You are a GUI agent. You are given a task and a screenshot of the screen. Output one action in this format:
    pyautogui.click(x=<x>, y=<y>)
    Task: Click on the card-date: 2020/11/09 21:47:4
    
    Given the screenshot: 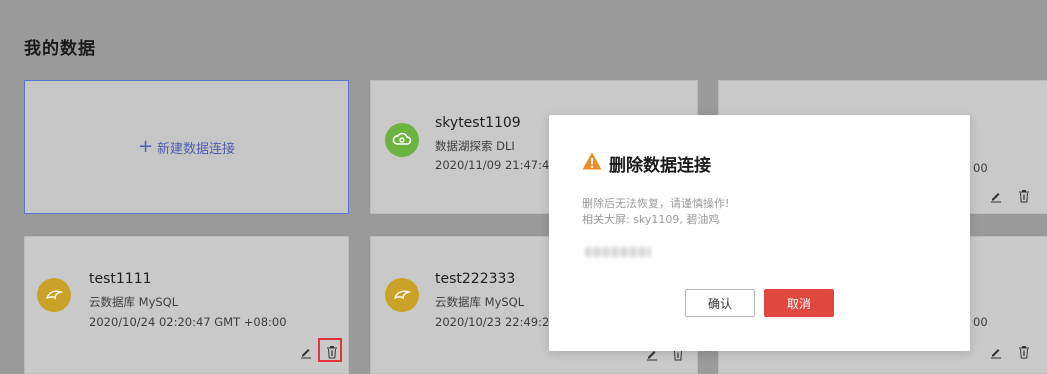 What is the action you would take?
    pyautogui.click(x=492, y=165)
    